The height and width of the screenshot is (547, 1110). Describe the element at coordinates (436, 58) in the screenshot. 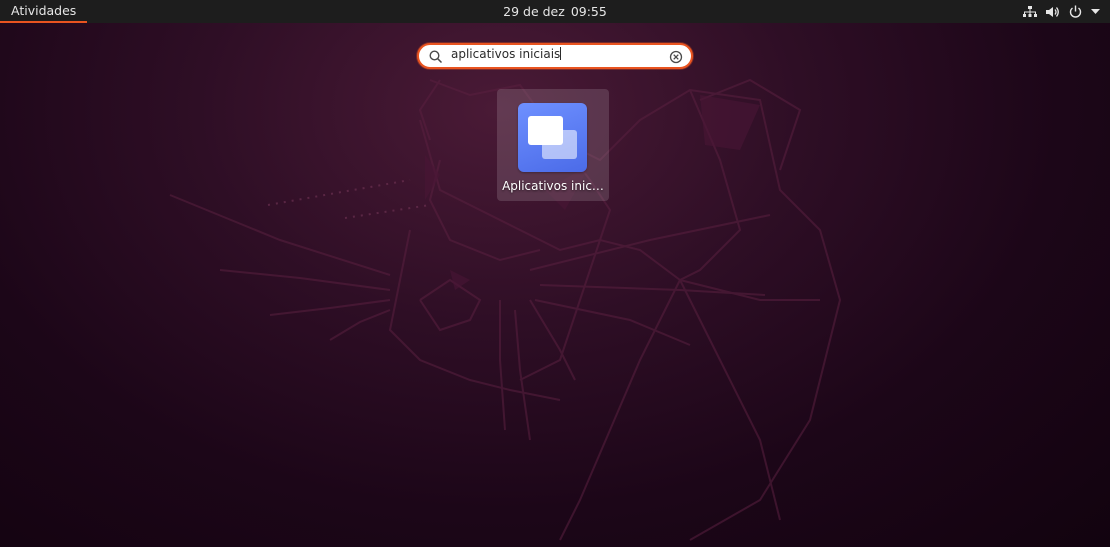

I see `search-icon` at that location.